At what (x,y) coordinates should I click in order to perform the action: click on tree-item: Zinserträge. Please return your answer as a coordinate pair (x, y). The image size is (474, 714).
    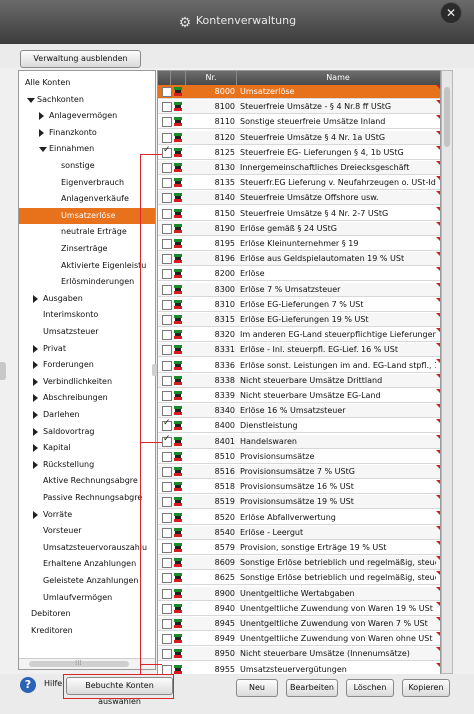
    Looking at the image, I should click on (87, 249).